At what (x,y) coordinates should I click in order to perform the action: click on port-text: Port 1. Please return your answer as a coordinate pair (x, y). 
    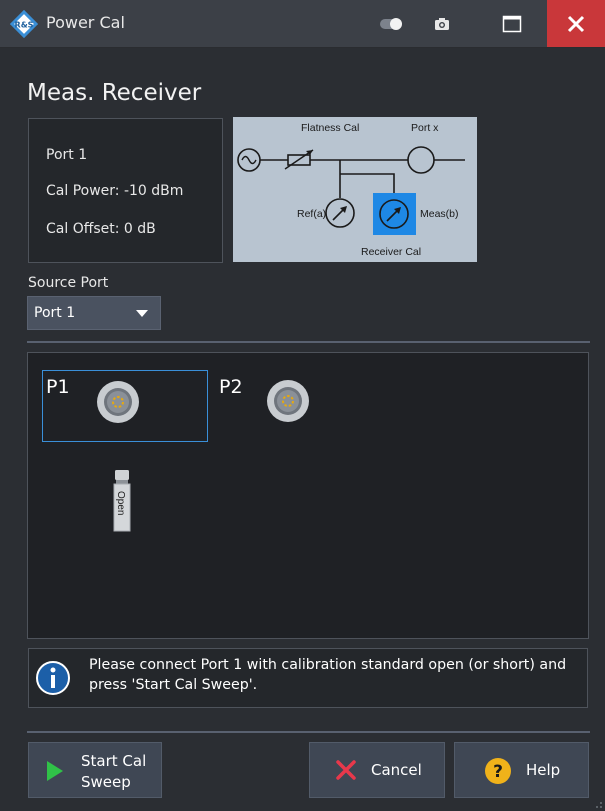
    Looking at the image, I should click on (67, 155).